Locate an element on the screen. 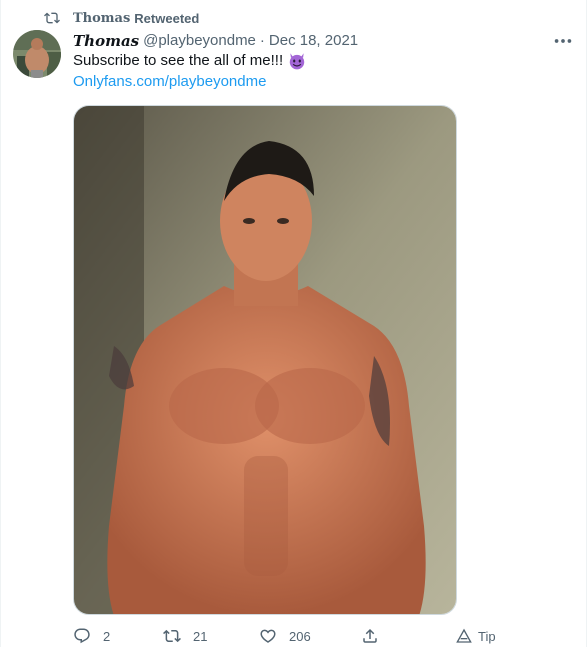 The height and width of the screenshot is (647, 587). tweet-text-content: Subscribe to see the all of me!!! is located at coordinates (178, 60).